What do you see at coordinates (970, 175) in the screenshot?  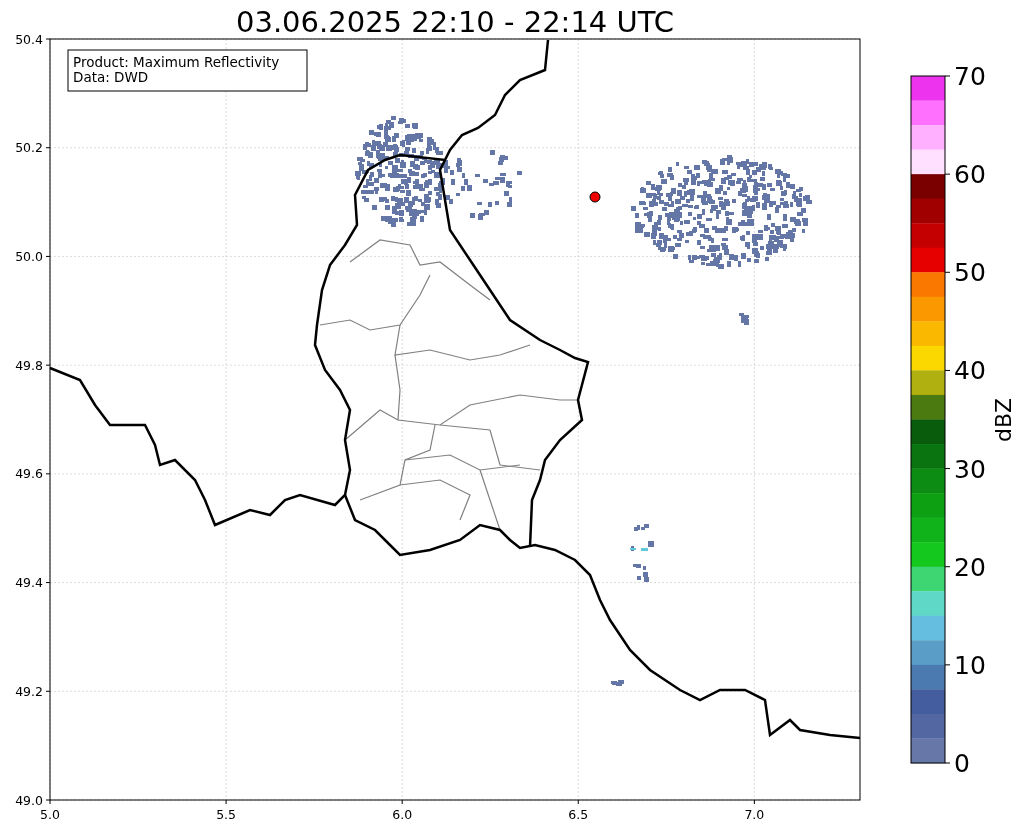 I see `colorbar-tick-label: 60` at bounding box center [970, 175].